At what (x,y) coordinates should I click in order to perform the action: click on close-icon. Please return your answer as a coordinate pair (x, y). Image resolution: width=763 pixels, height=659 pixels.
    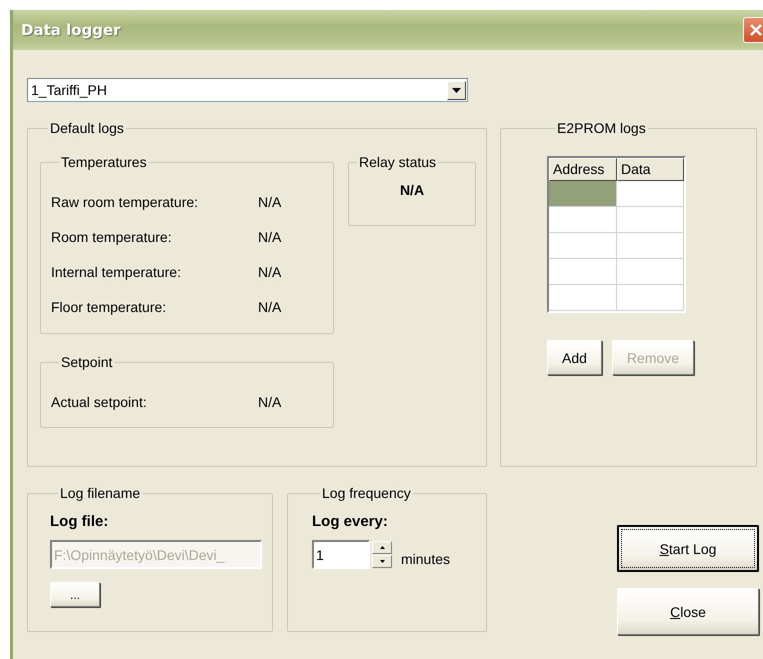
    Looking at the image, I should click on (756, 30).